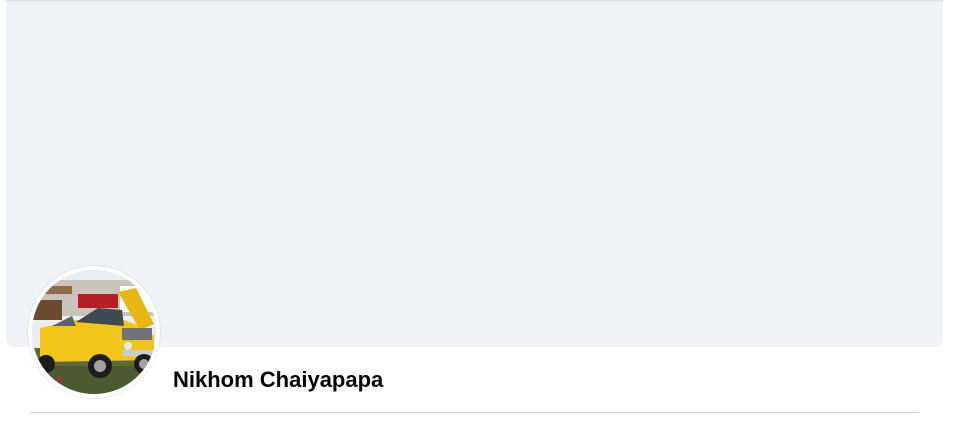 Image resolution: width=956 pixels, height=421 pixels. I want to click on profile-picture, so click(94, 332).